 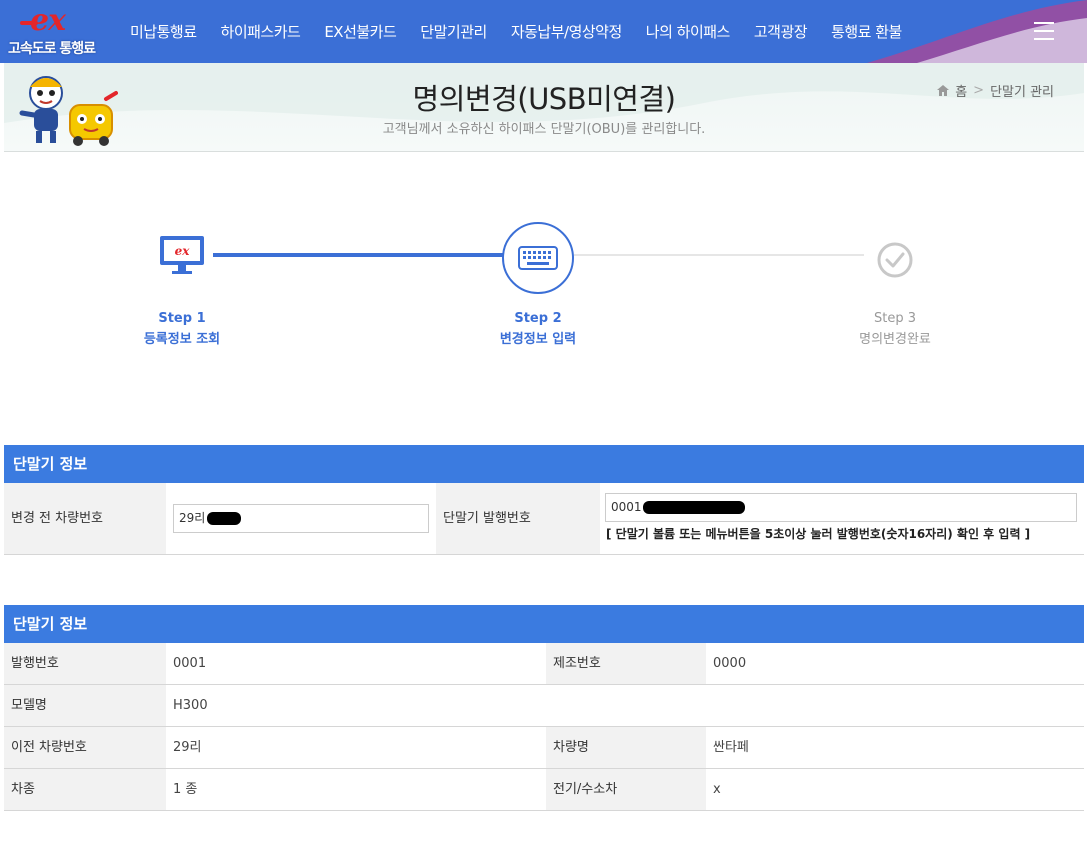 I want to click on menu-customer-plaza: 고객광장, so click(x=780, y=31).